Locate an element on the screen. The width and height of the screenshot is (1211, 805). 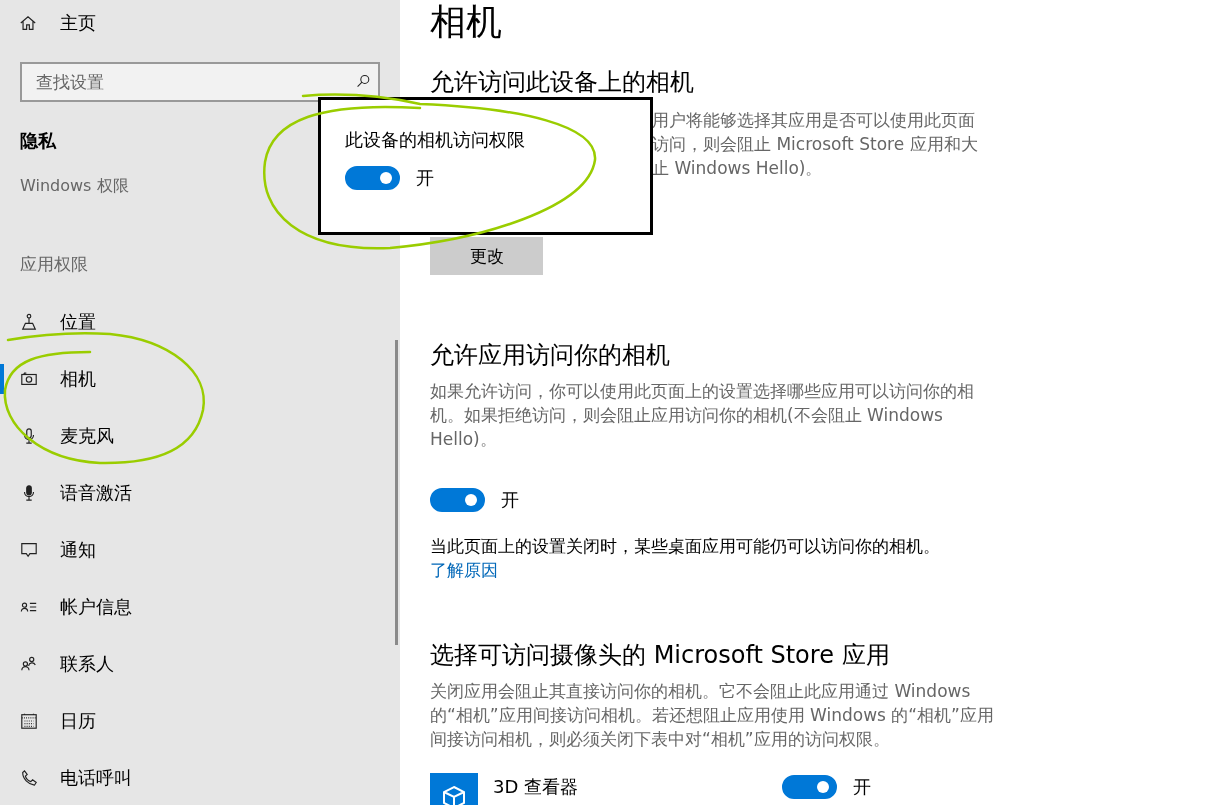
people-icon is located at coordinates (29, 664).